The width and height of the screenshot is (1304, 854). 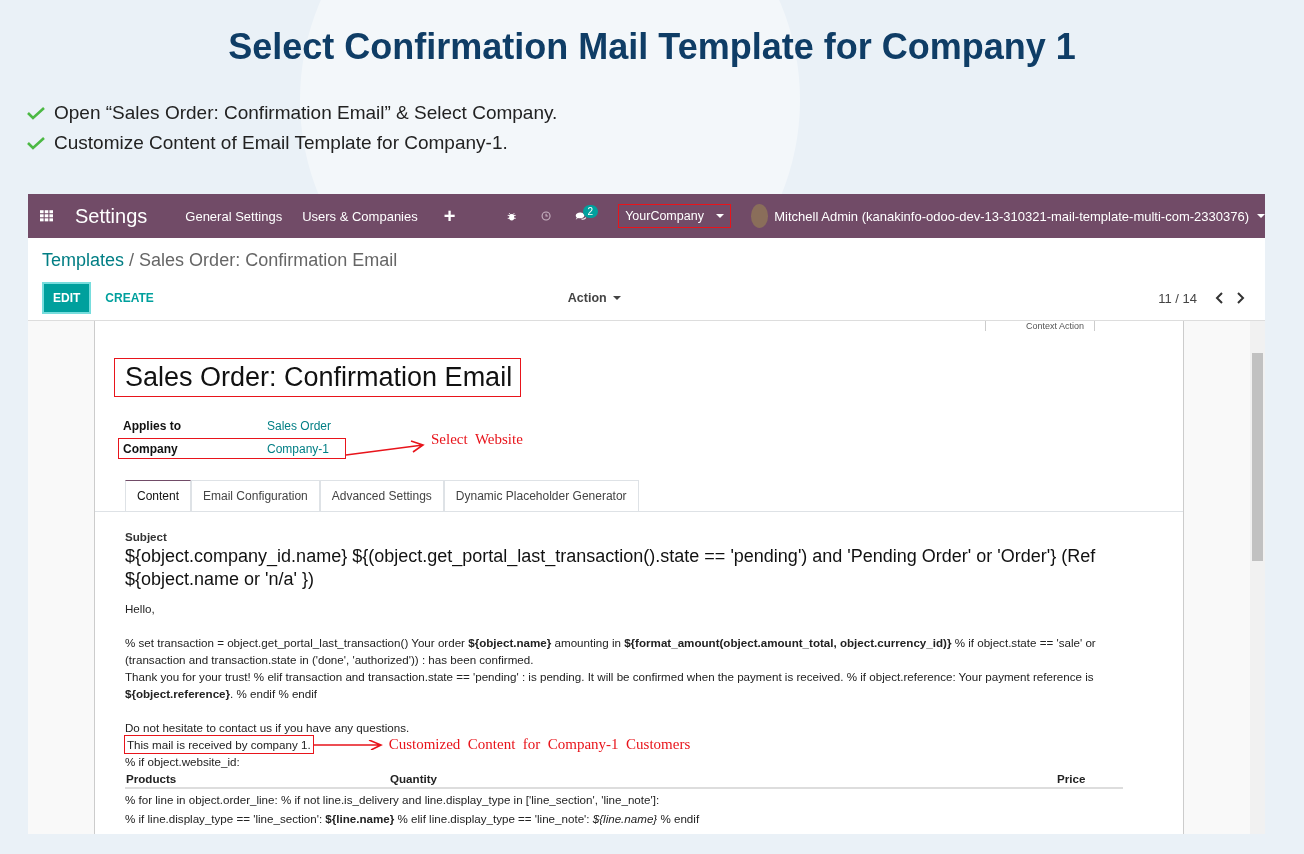 What do you see at coordinates (140, 609) in the screenshot?
I see `body-text: Hello,` at bounding box center [140, 609].